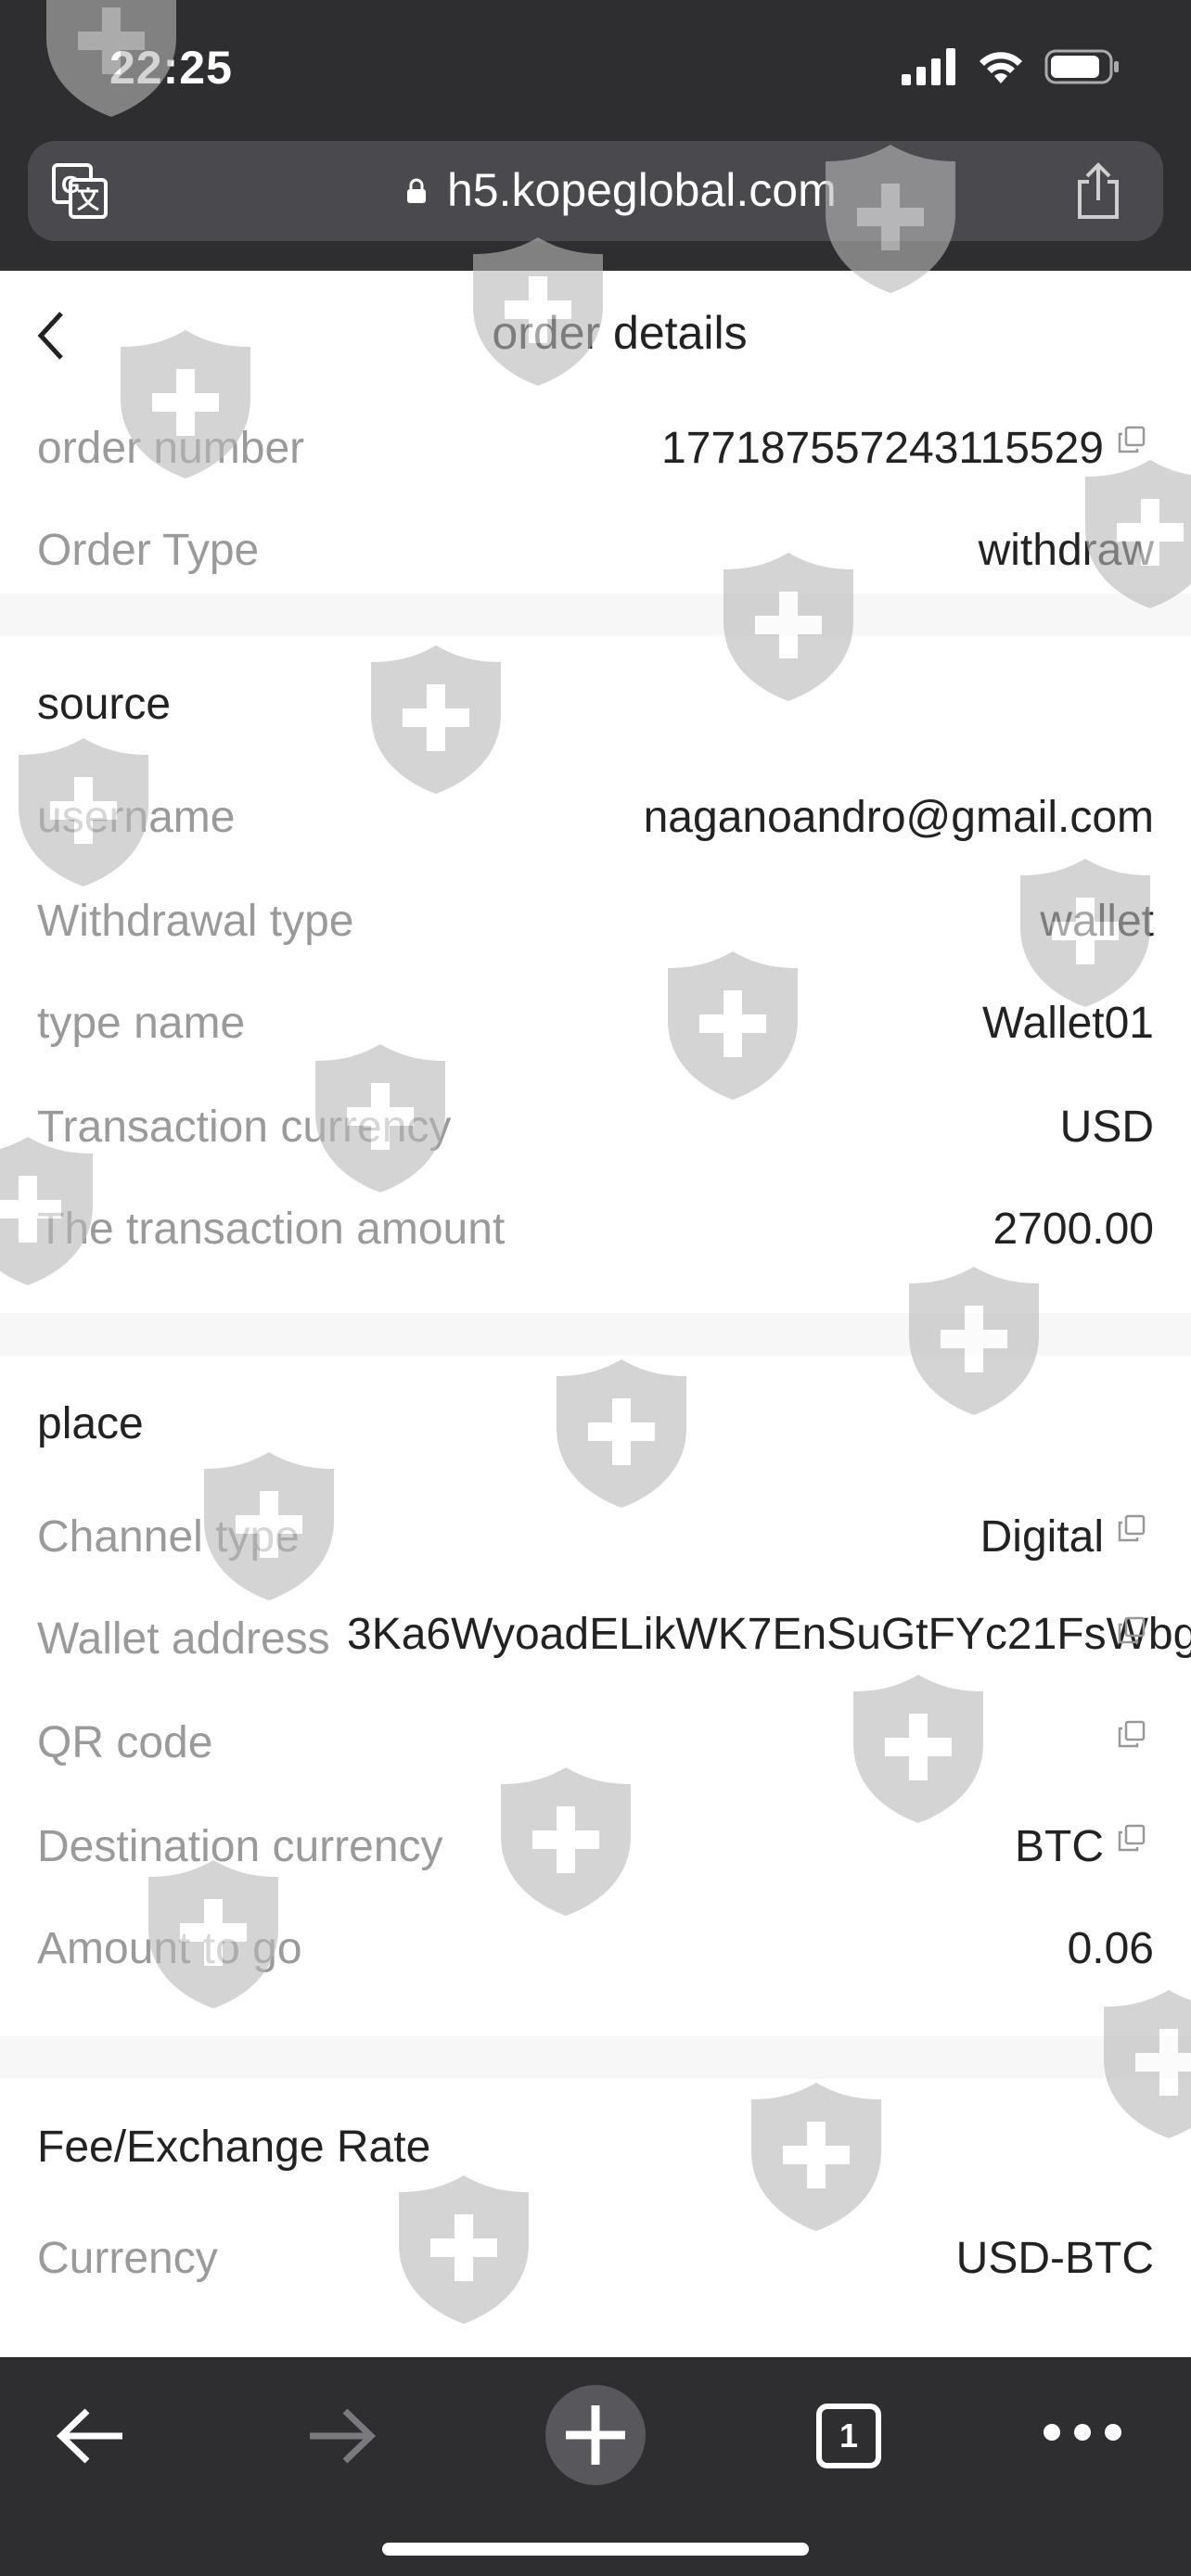  What do you see at coordinates (929, 66) in the screenshot?
I see `cellular-signal-icon` at bounding box center [929, 66].